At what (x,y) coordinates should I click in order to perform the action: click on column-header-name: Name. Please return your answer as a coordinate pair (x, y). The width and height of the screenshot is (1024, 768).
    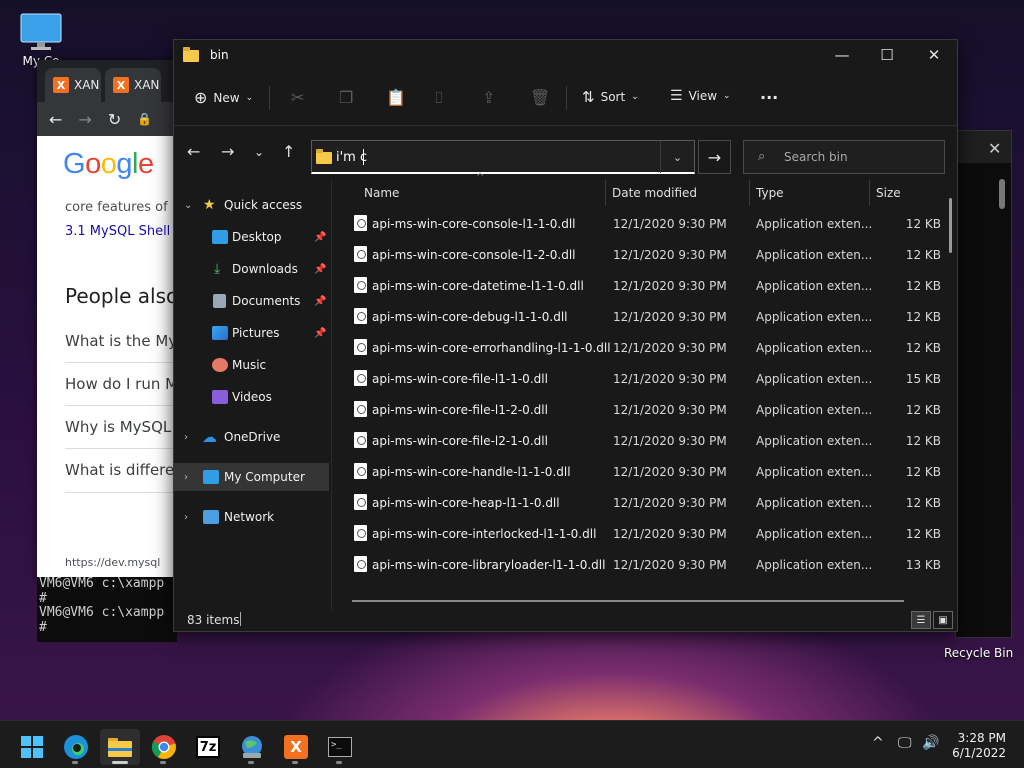
    Looking at the image, I should click on (381, 198).